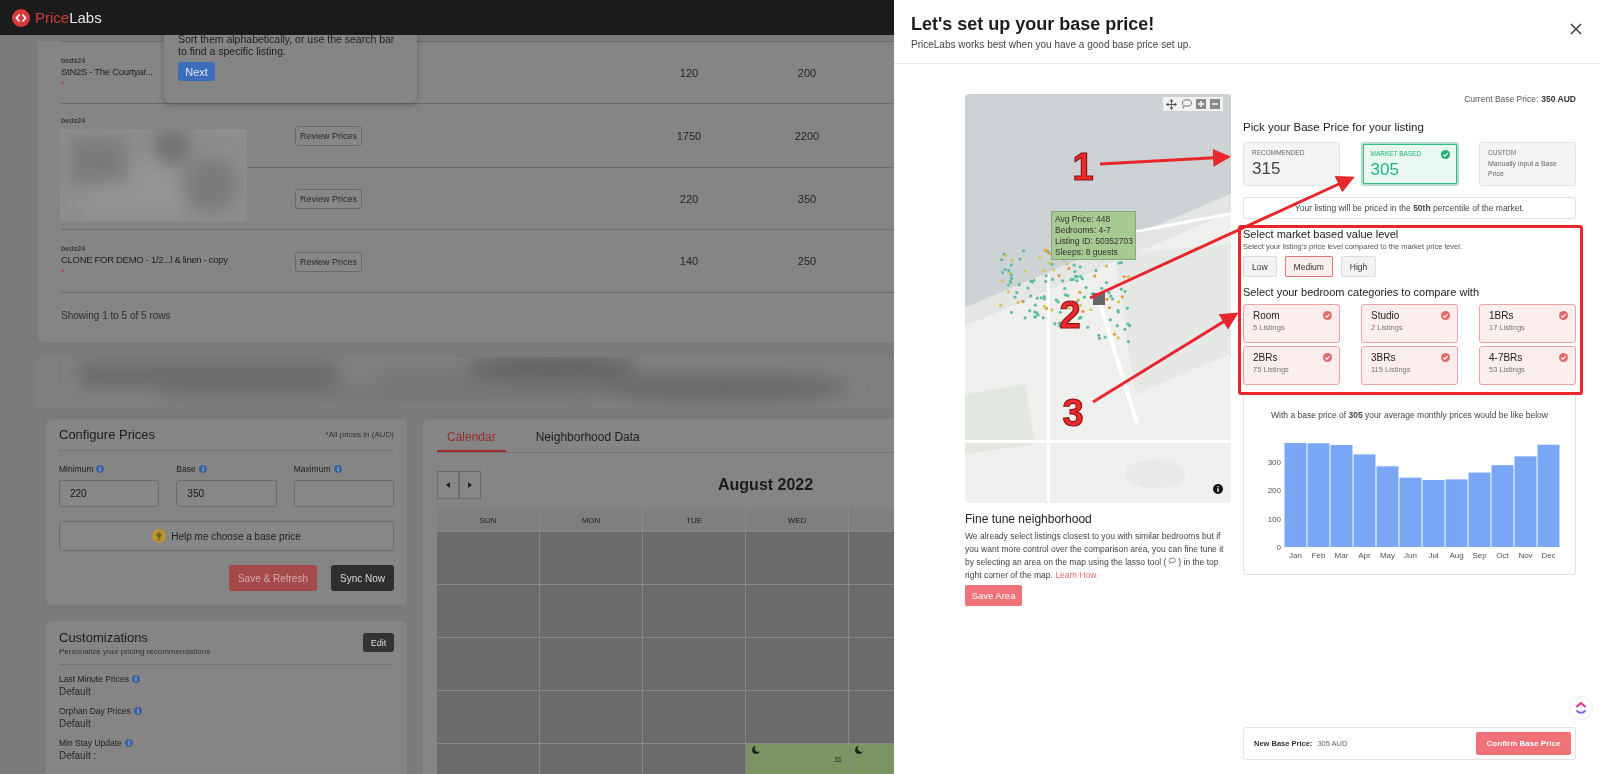 The width and height of the screenshot is (1600, 774). I want to click on axis-tick-label: Apr, so click(1364, 555).